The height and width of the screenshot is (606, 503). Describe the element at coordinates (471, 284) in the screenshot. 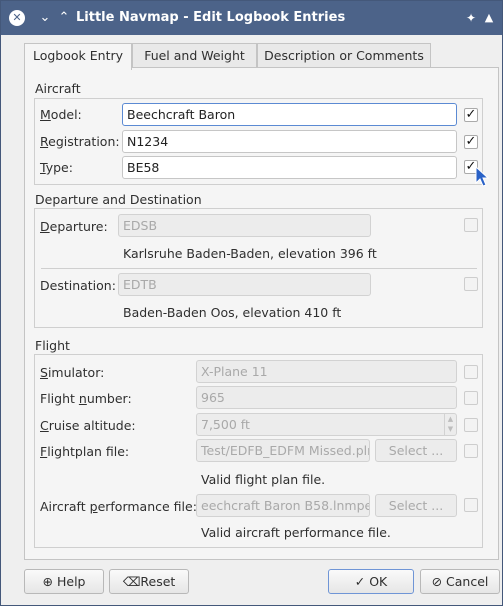

I see `destination-checkbox` at that location.